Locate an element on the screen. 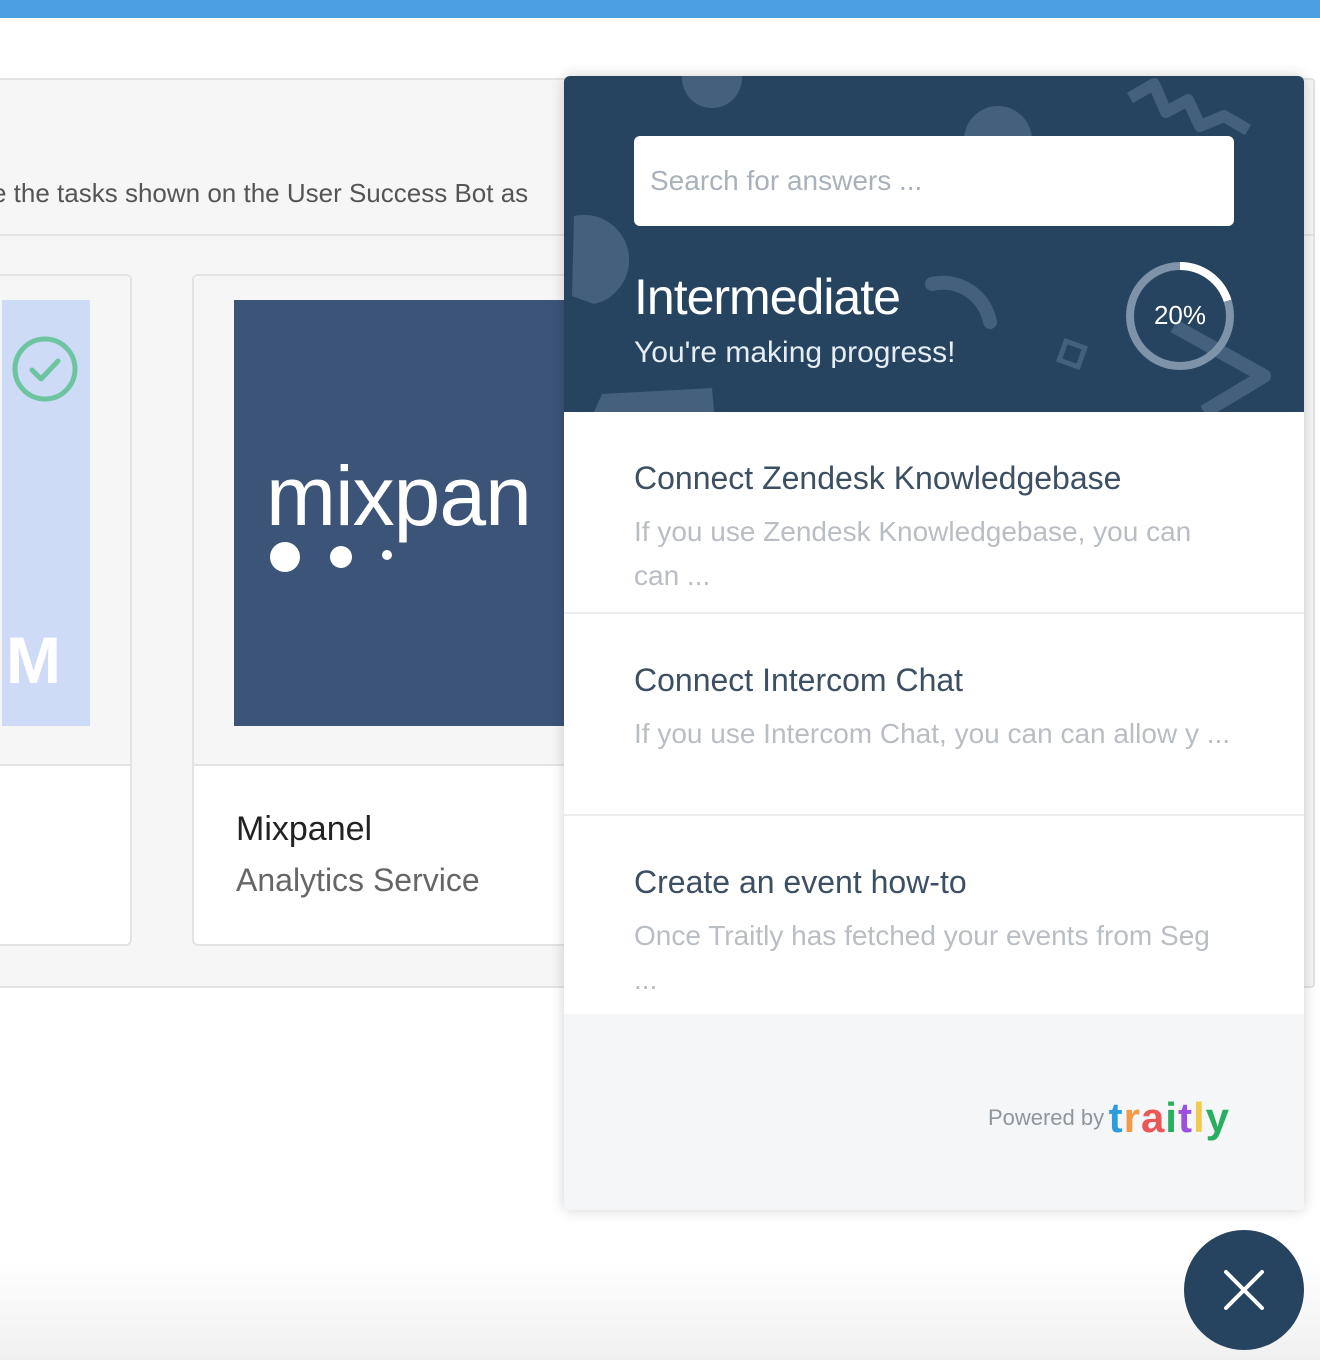  card-subtitle: Analytics Service is located at coordinates (358, 880).